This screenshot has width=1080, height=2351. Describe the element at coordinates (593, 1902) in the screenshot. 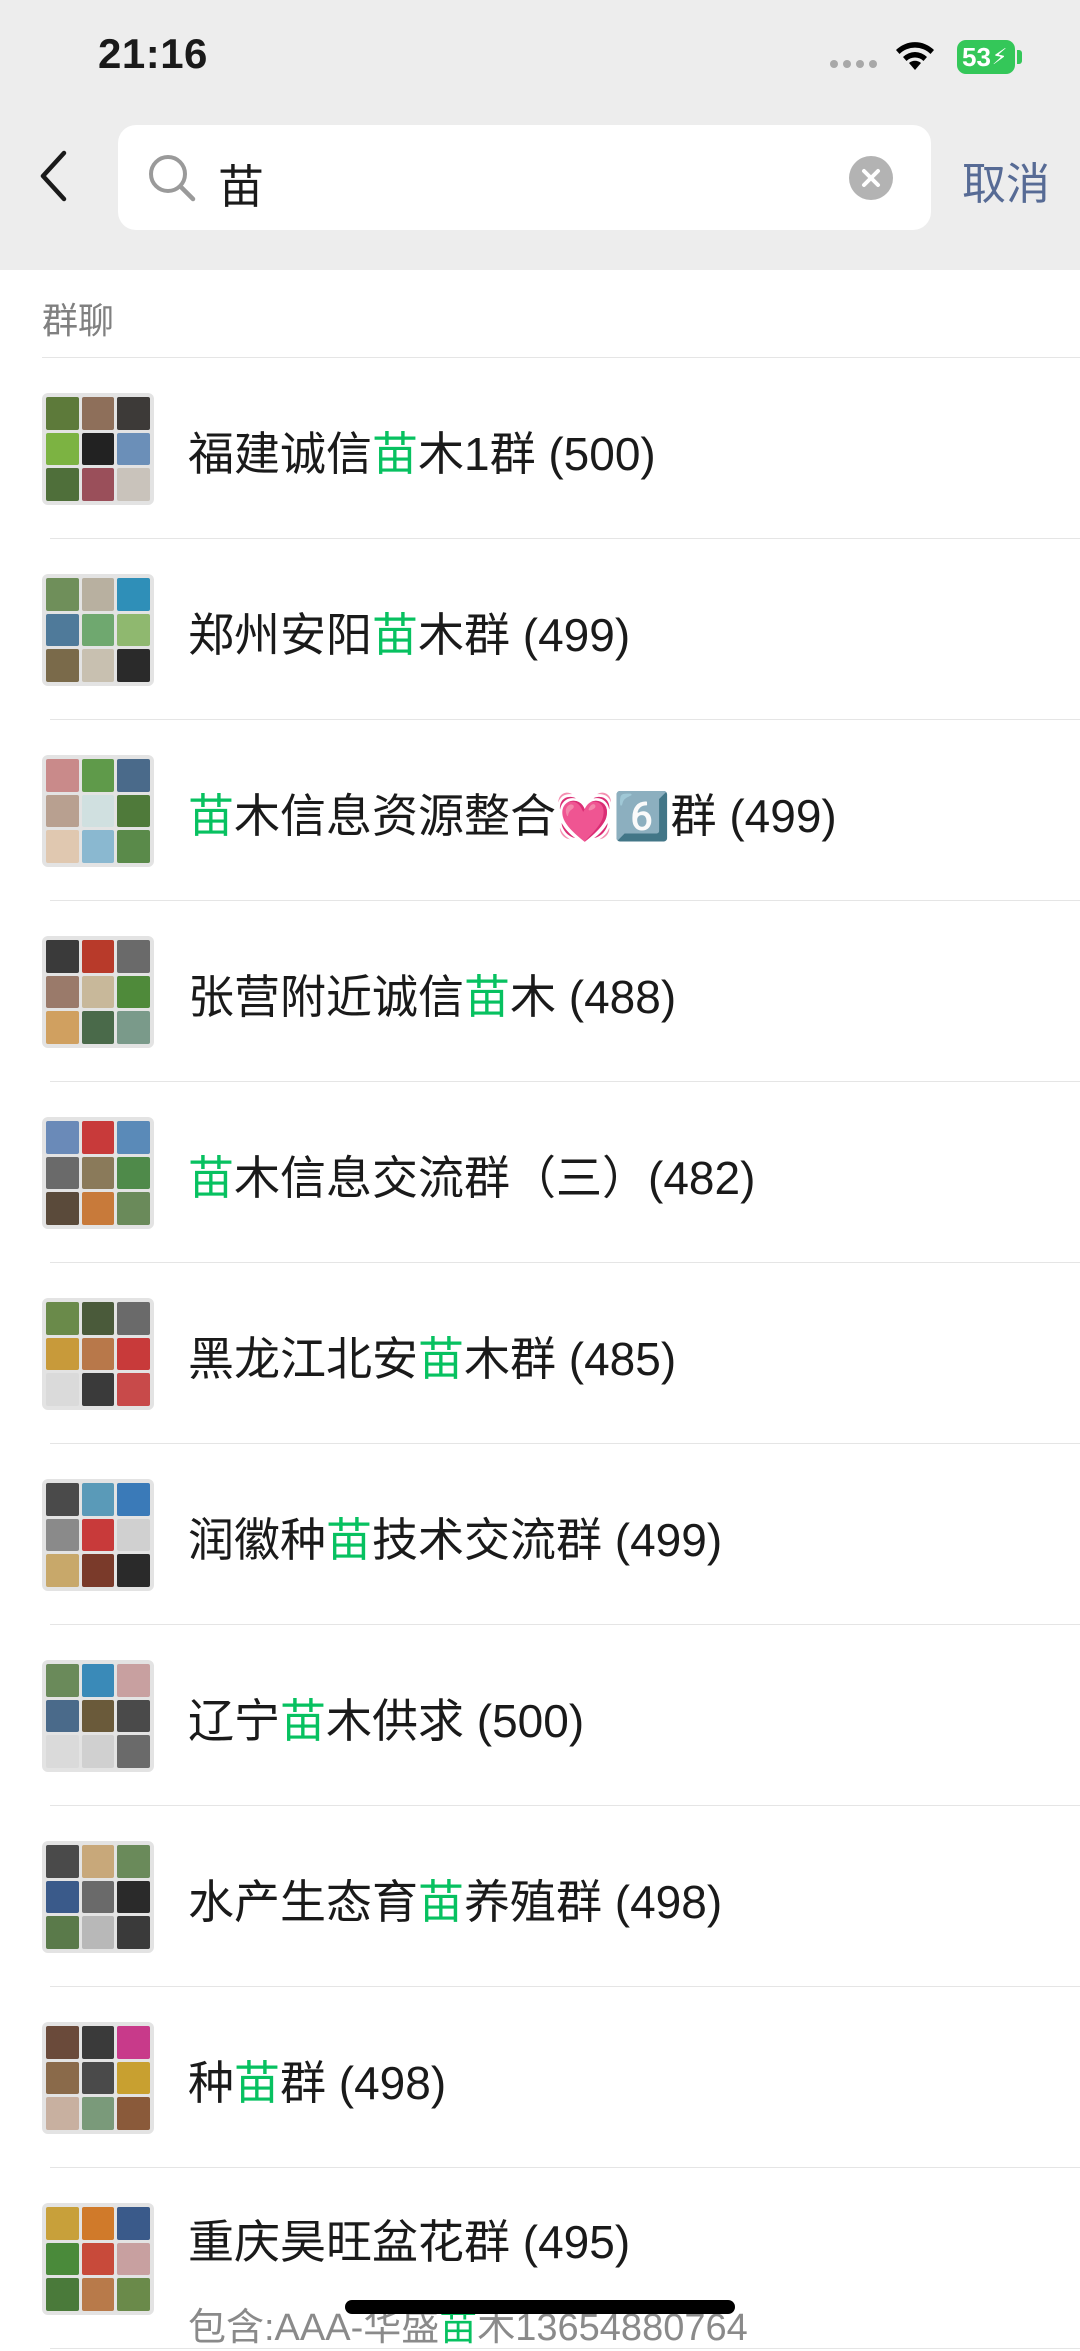

I see `group-name-suffix: 养殖群 (498)` at that location.